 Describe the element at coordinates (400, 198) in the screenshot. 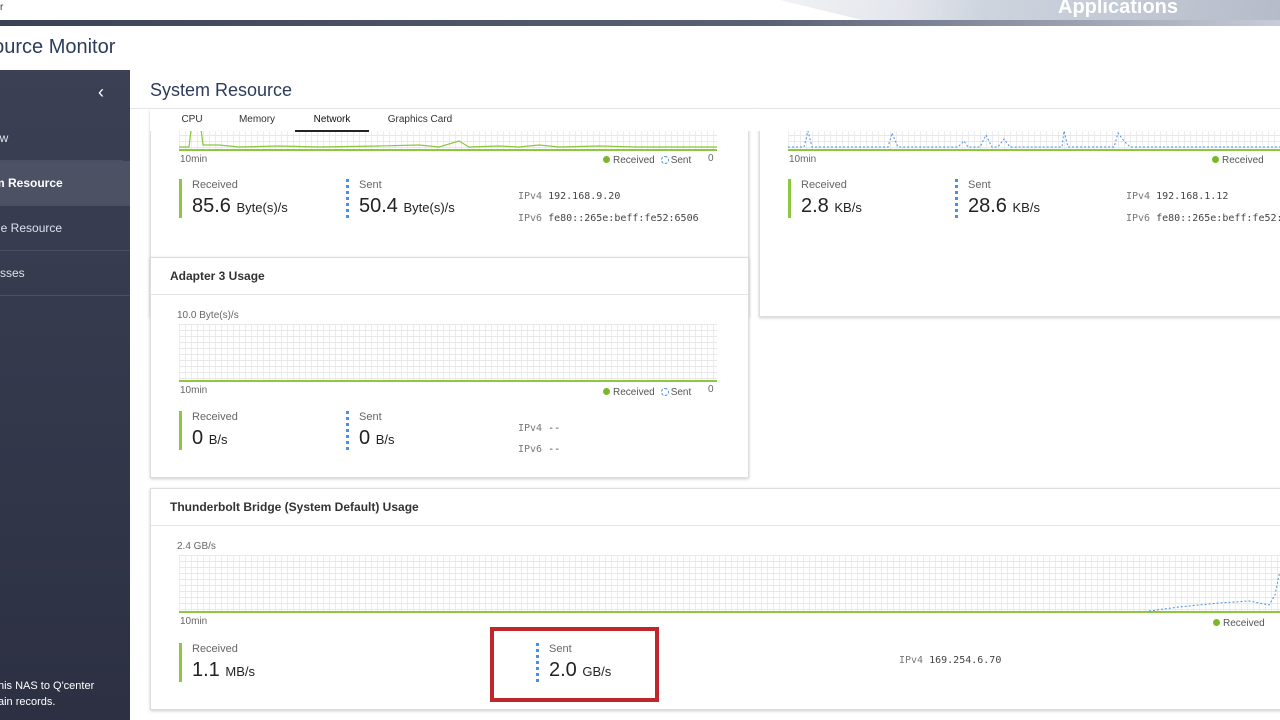

I see `sent-stat: Sent 50.4 Byte(s)/s` at that location.